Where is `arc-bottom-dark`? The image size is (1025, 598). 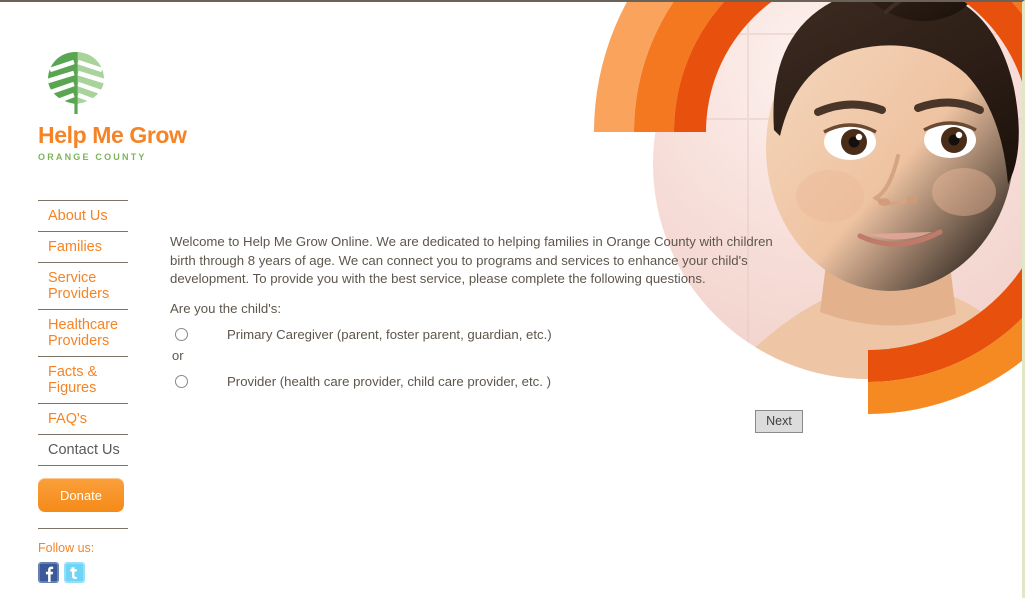
arc-bottom-dark is located at coordinates (945, 325).